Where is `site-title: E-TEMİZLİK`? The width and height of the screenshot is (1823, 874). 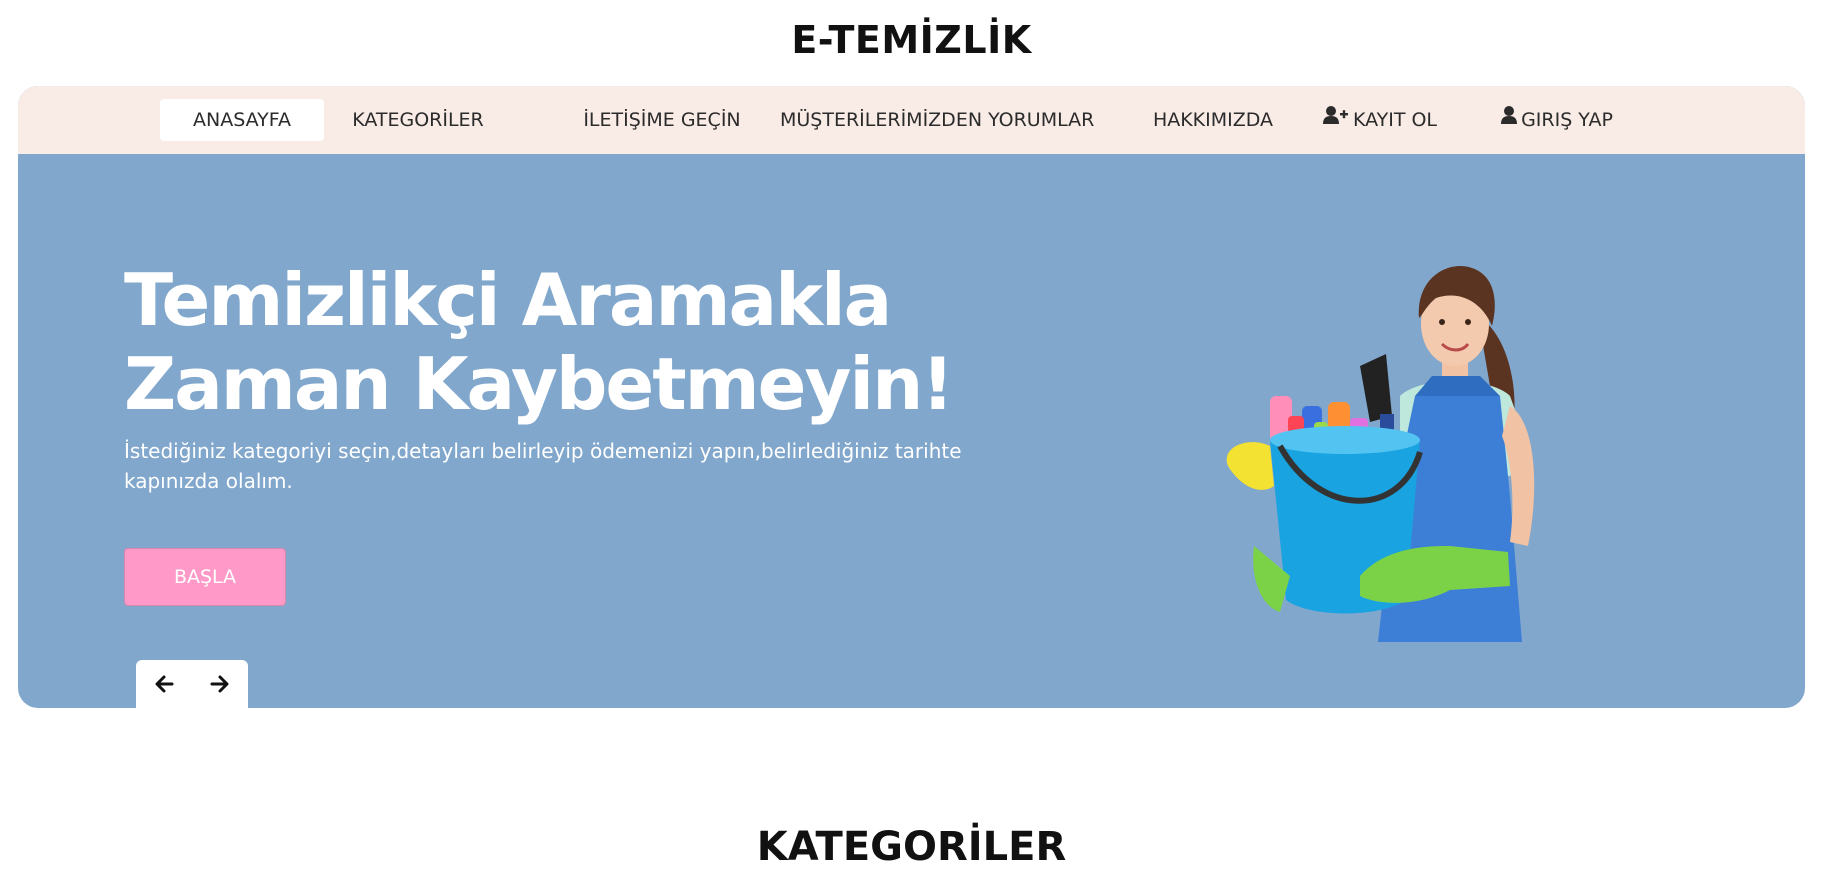
site-title: E-TEMİZLİK is located at coordinates (911, 40).